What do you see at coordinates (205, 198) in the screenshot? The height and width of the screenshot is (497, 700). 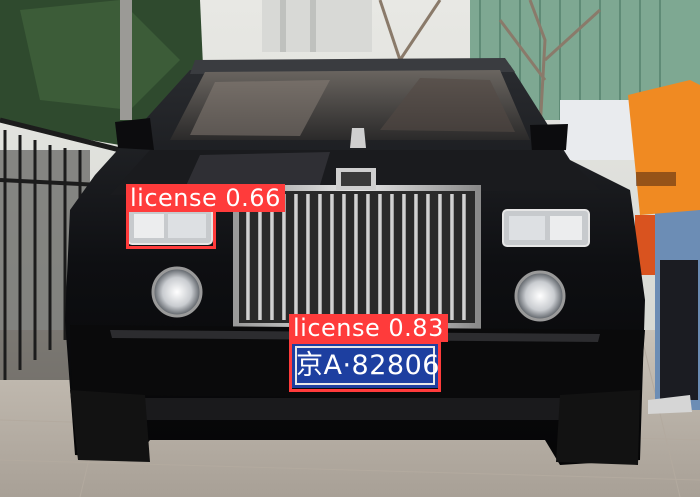 I see `detection-label-1: license 0.66` at bounding box center [205, 198].